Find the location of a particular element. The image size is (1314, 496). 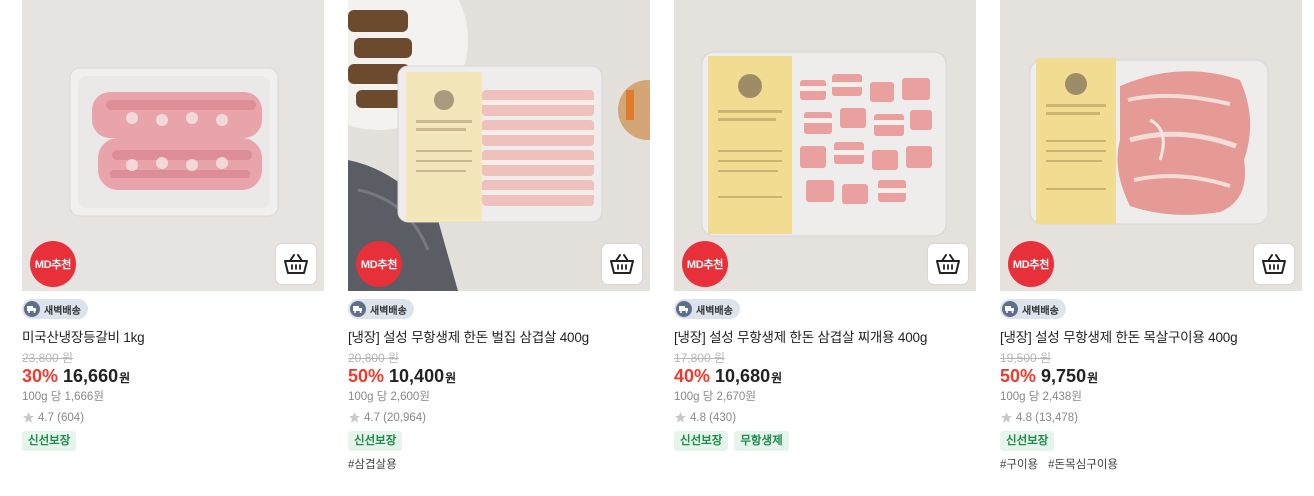

product-name: 미국산냉장등갈비 1kg is located at coordinates (173, 335).